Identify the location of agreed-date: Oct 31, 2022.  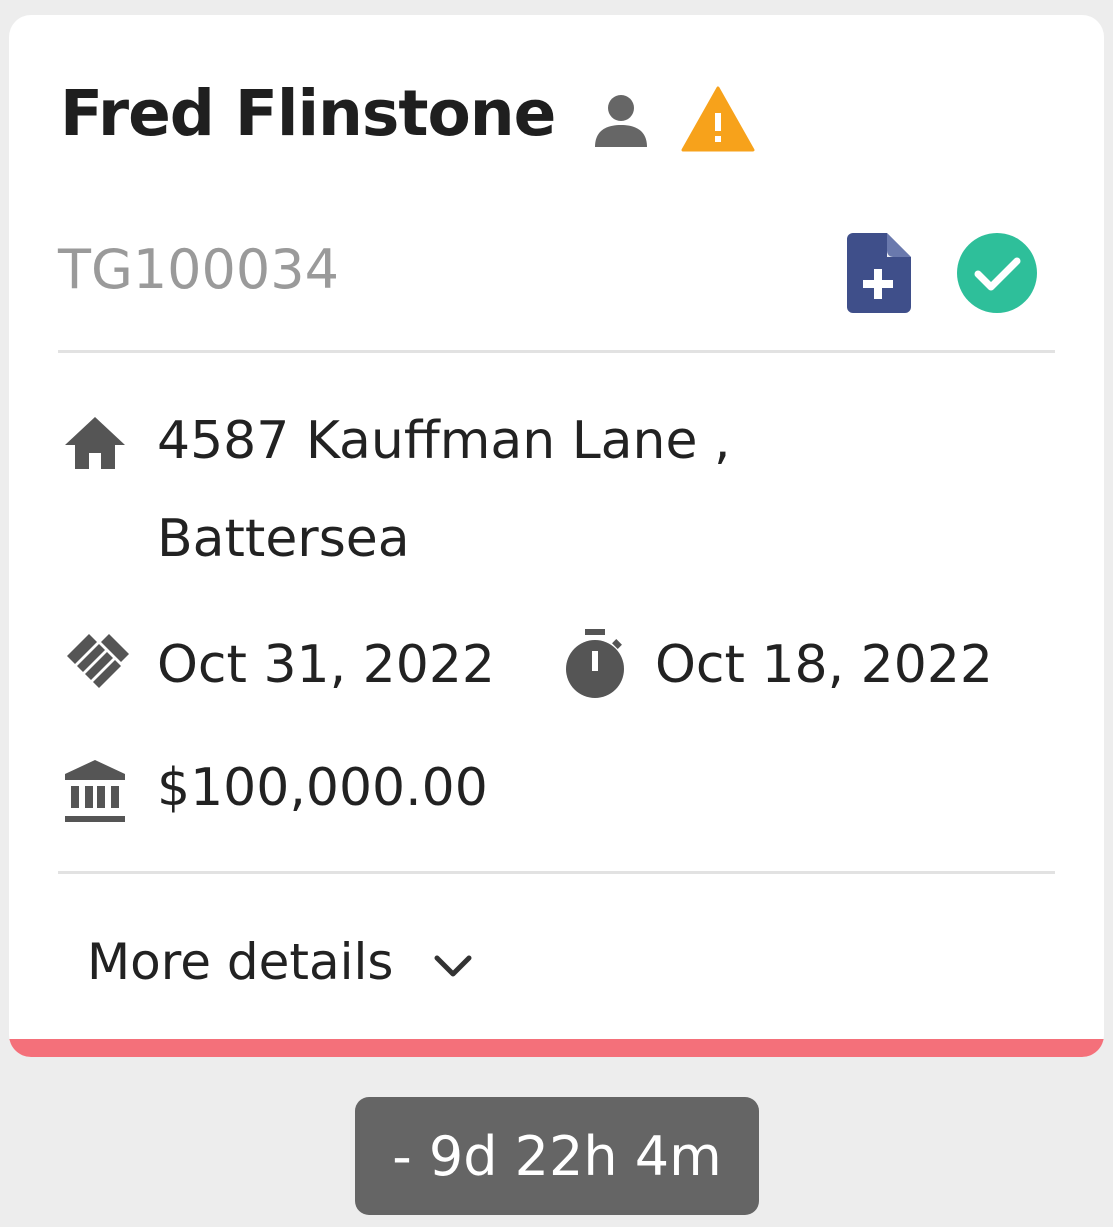
(326, 665).